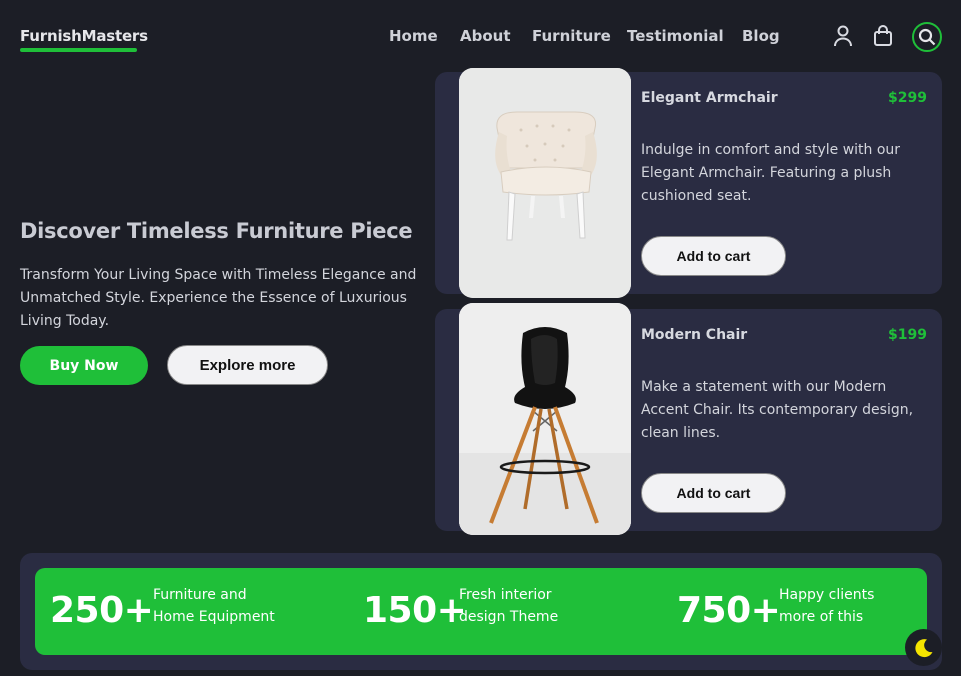  Describe the element at coordinates (907, 98) in the screenshot. I see `product-price: $299` at that location.